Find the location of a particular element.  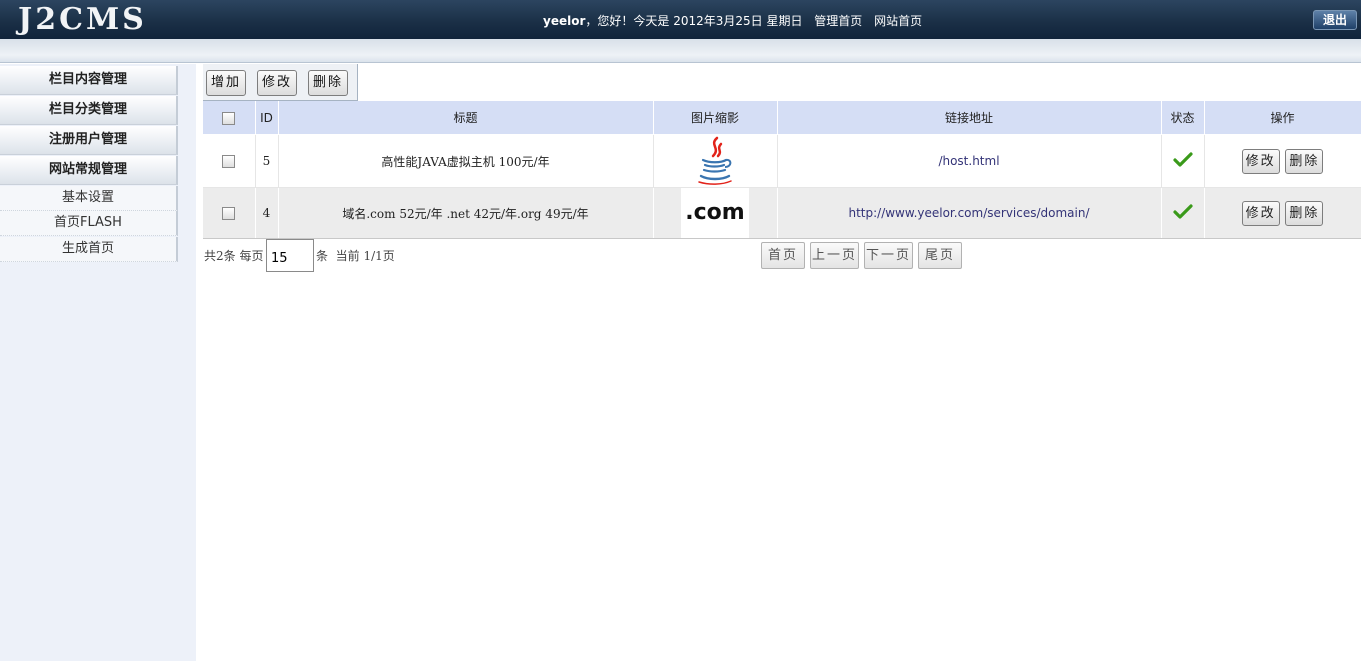

column-header-link: 链接地址 is located at coordinates (969, 118).